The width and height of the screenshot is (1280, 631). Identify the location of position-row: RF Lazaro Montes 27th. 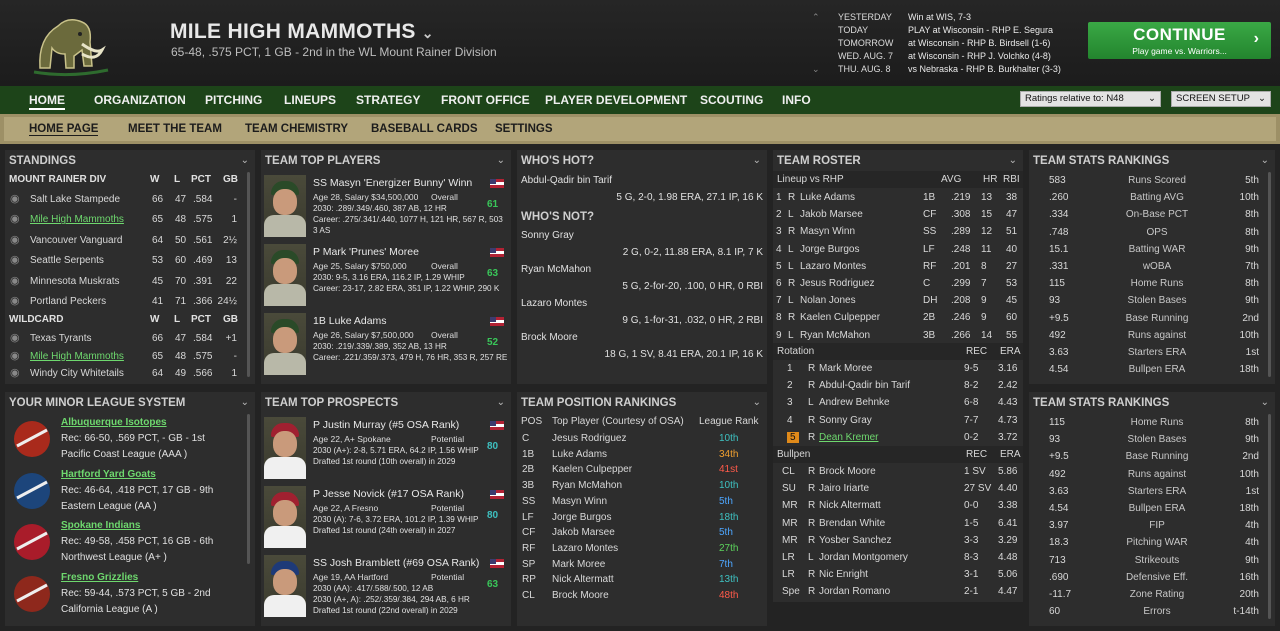
(642, 548).